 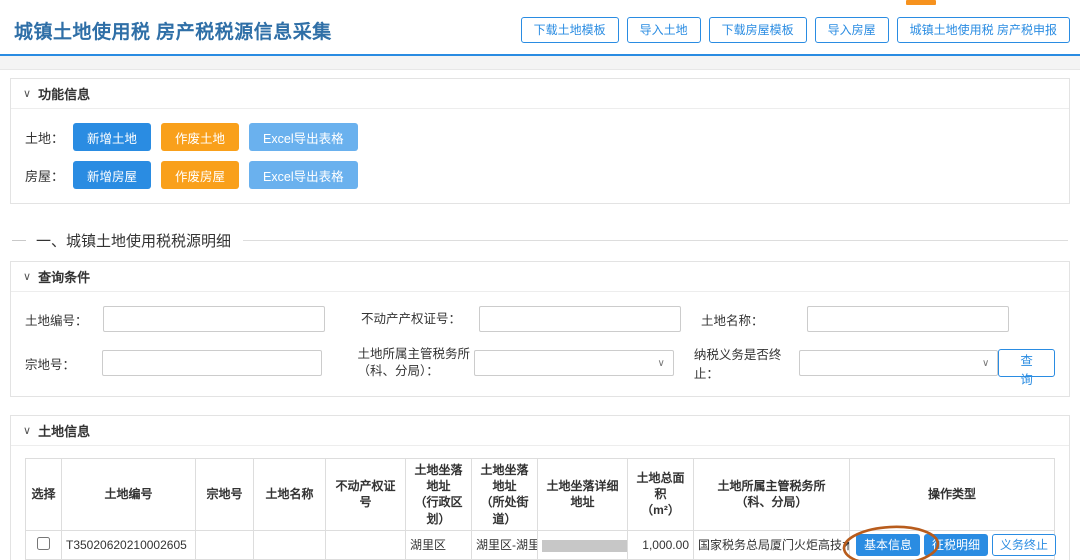 I want to click on download-land-template-button: 下载土地模板, so click(x=569, y=30).